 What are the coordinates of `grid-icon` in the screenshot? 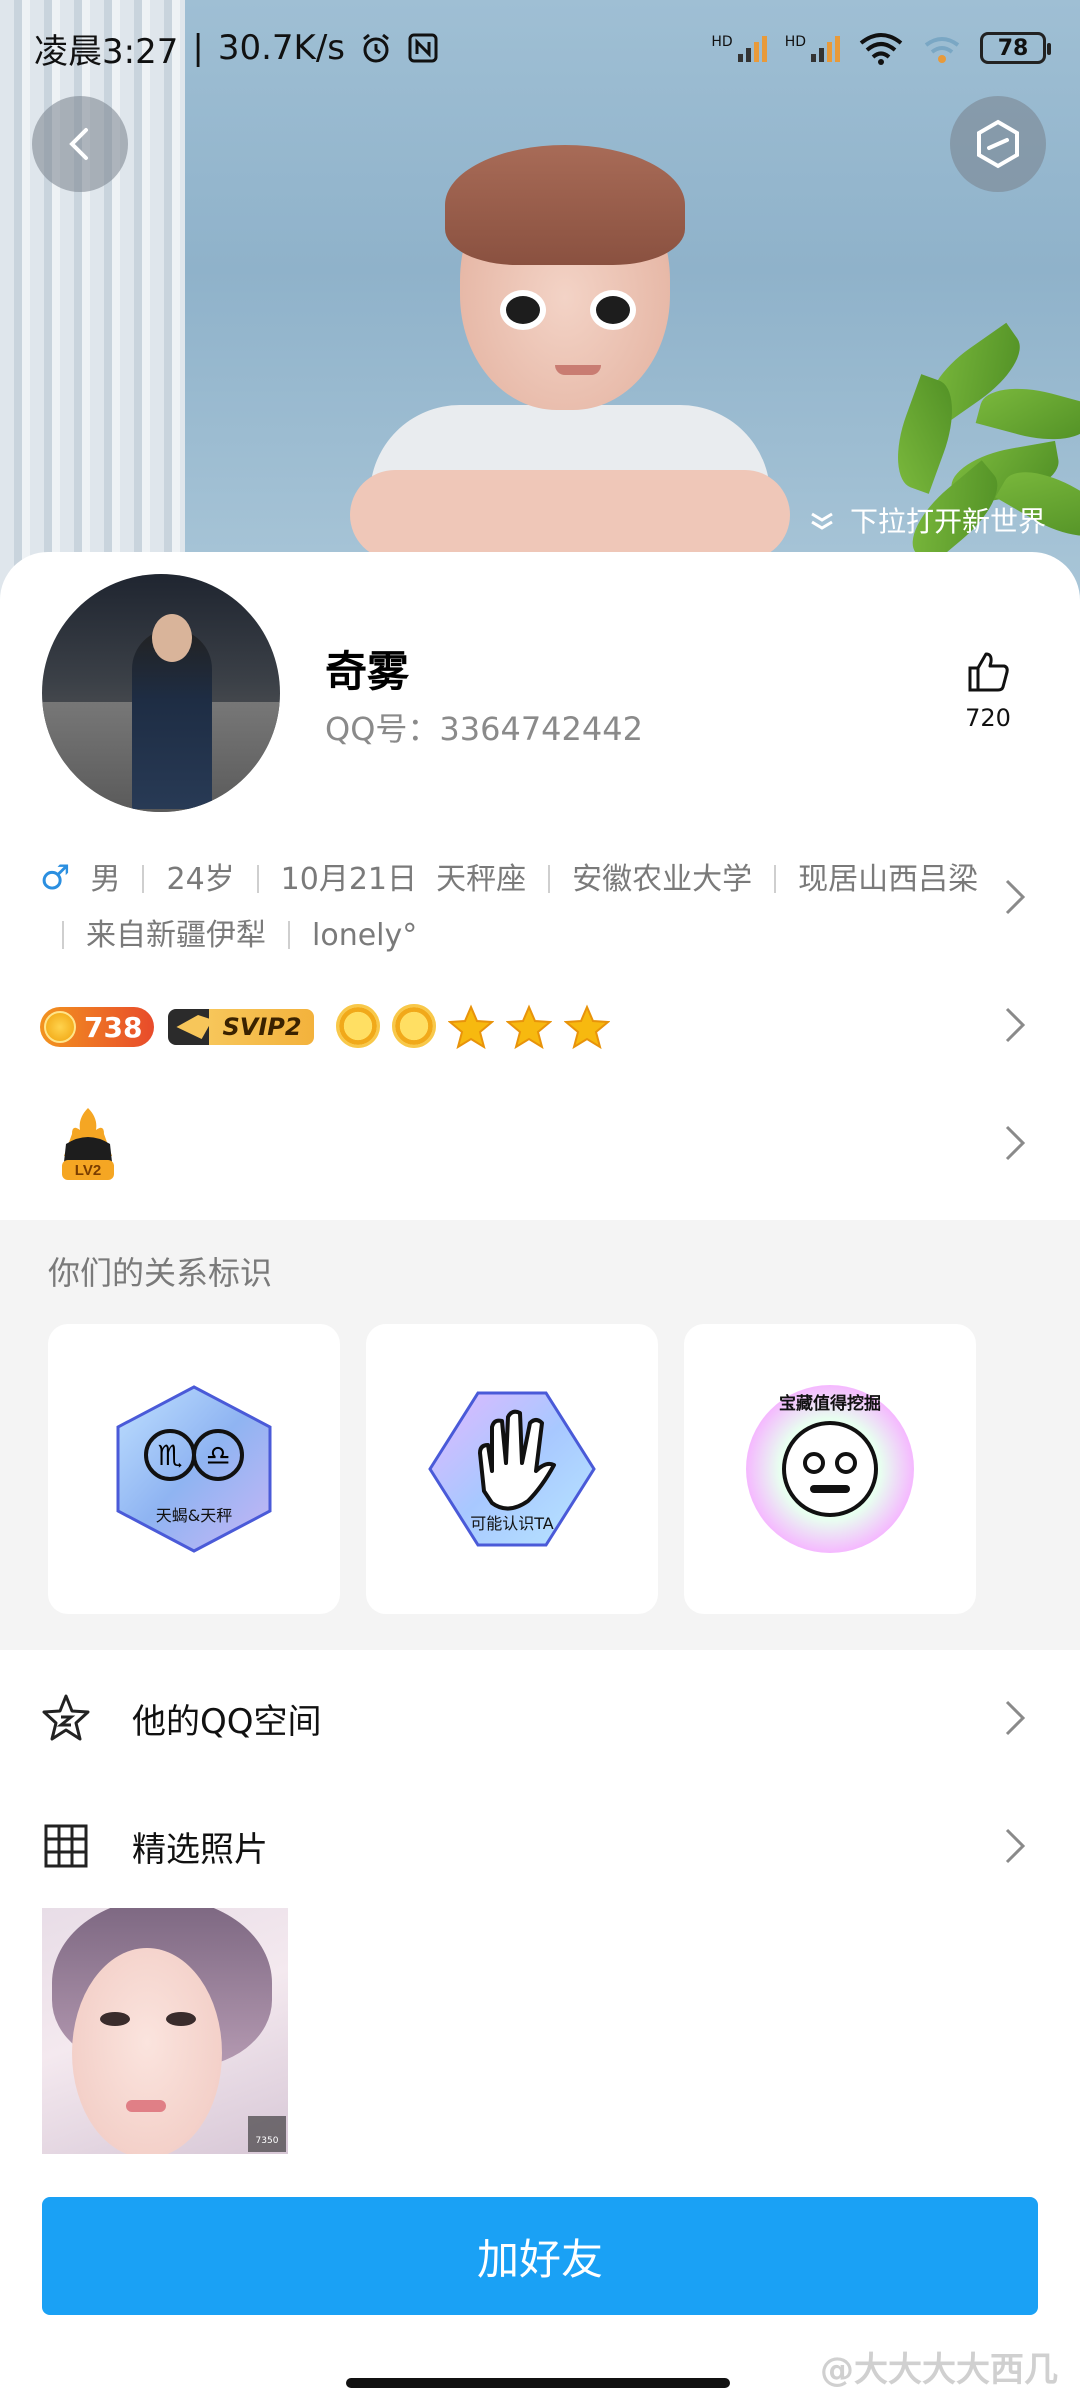 It's located at (66, 1846).